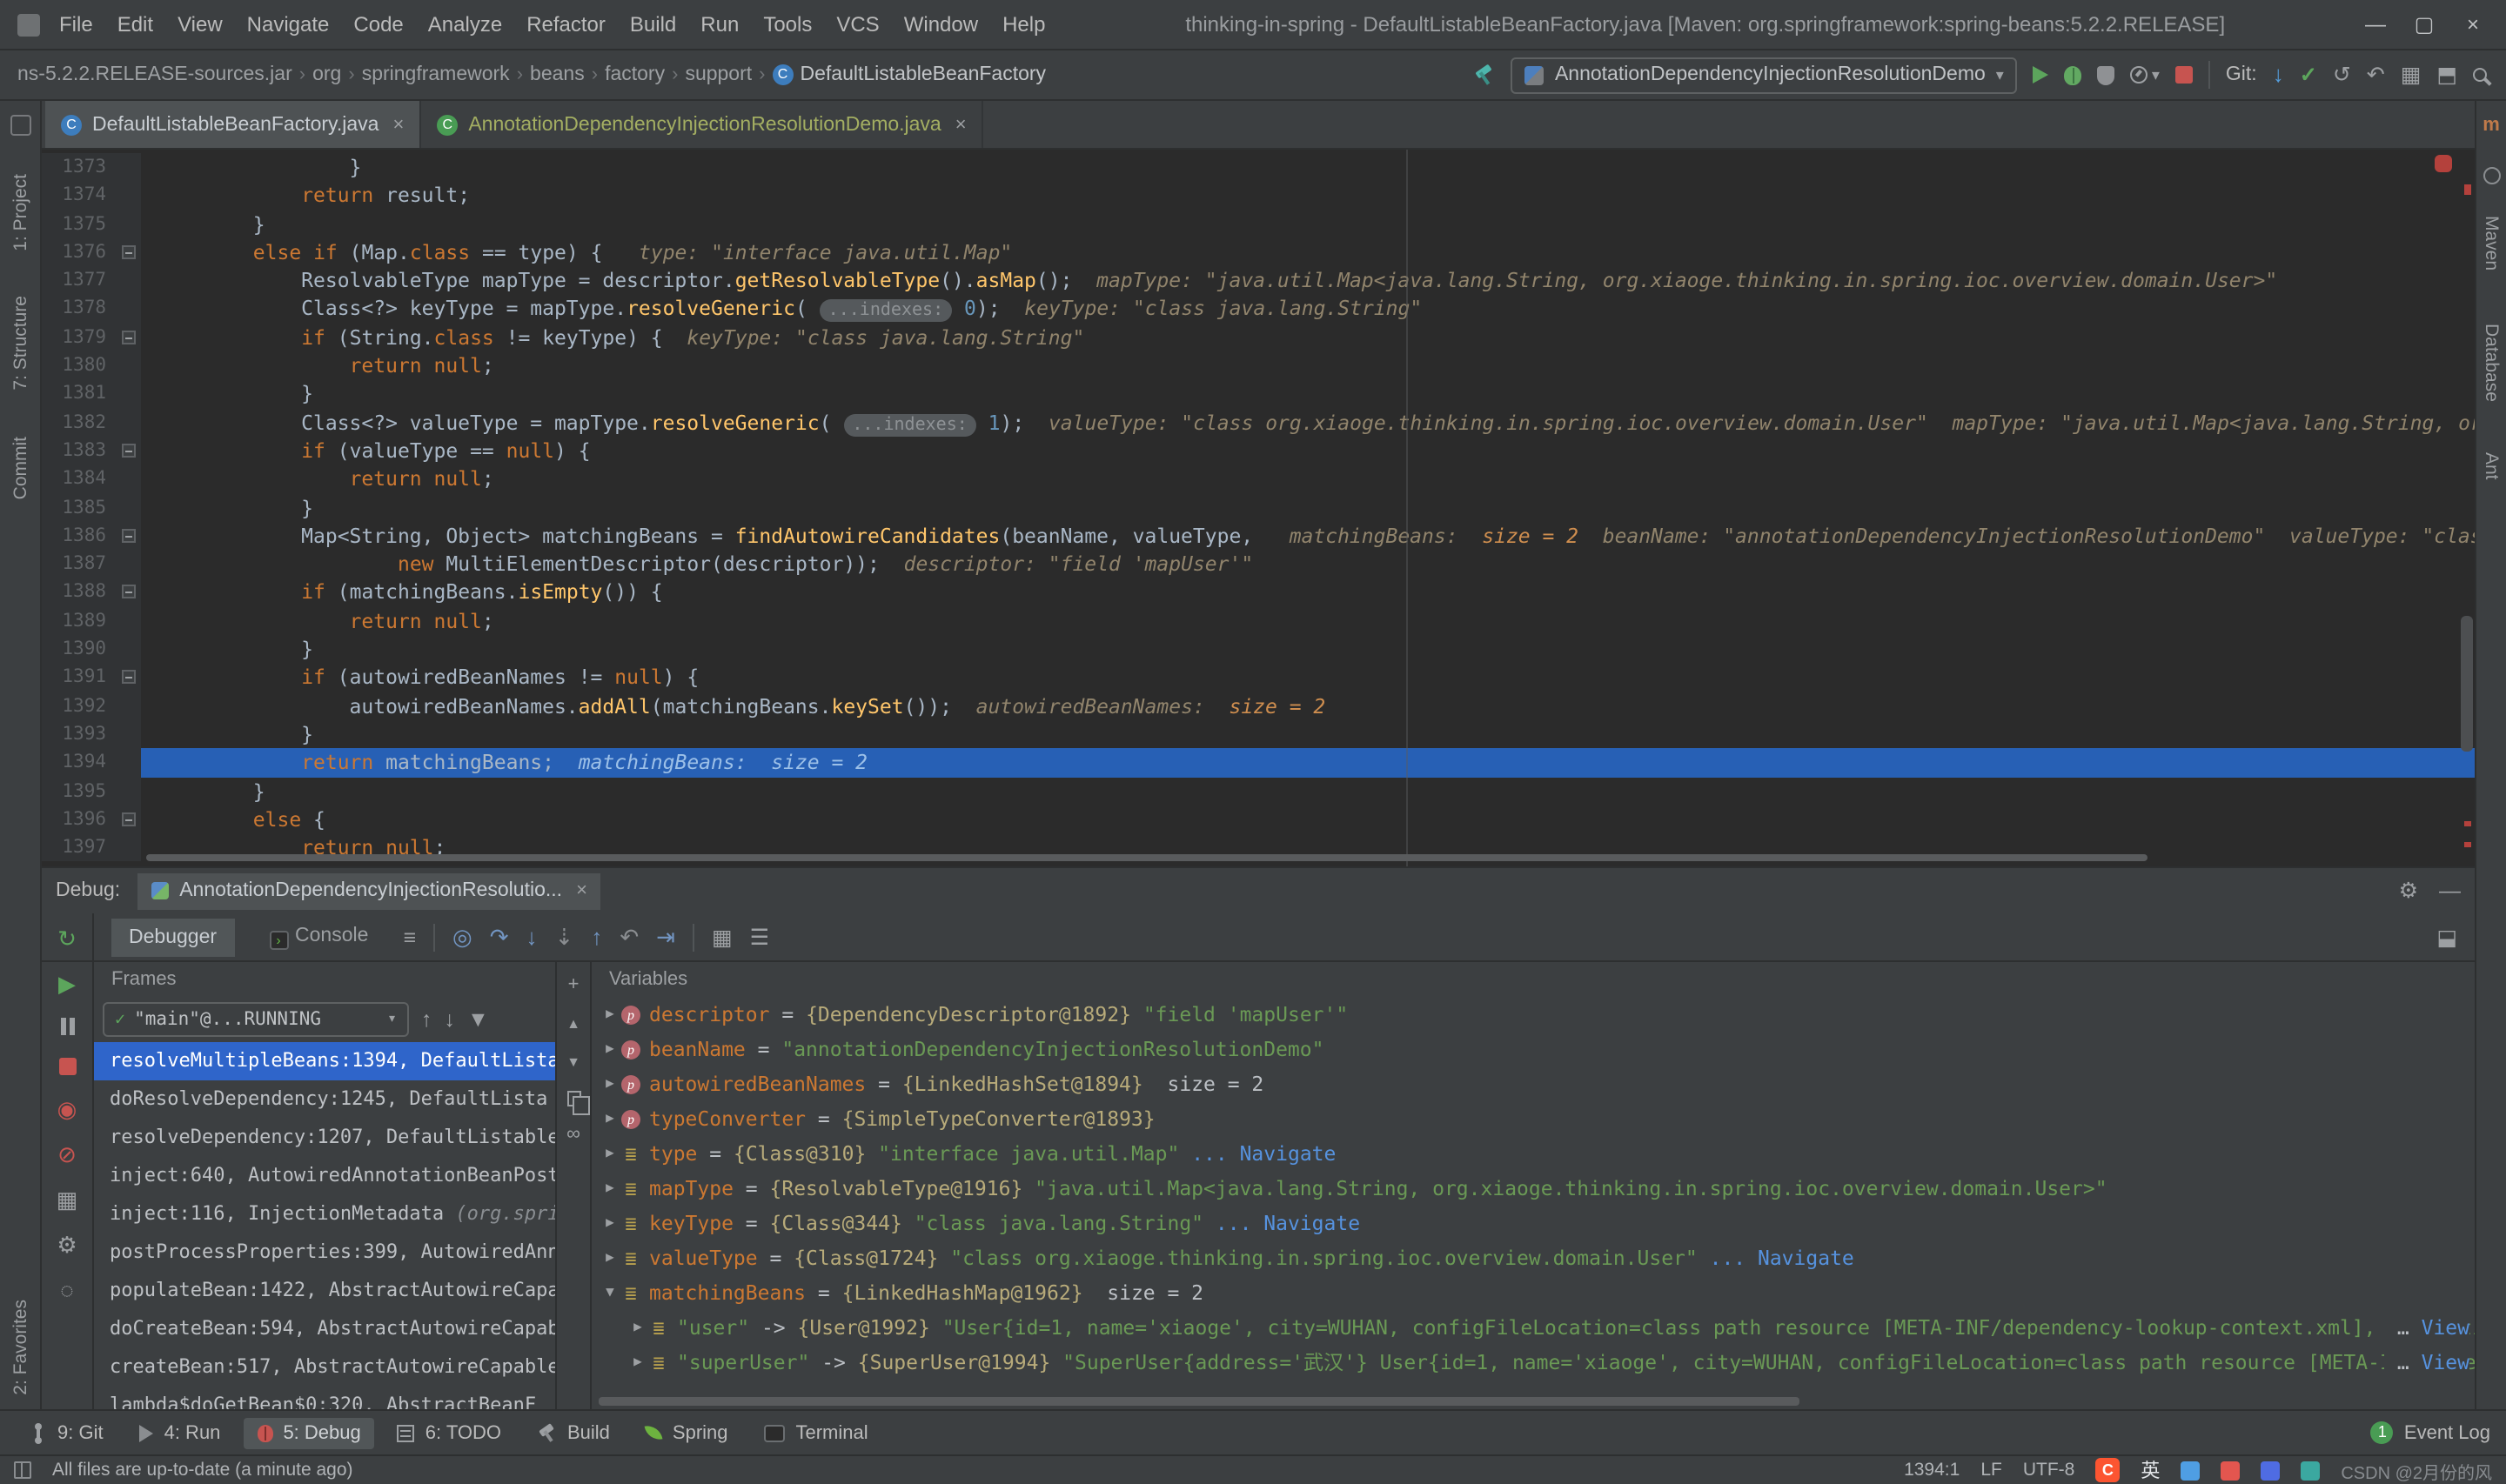 This screenshot has height=1484, width=2506. Describe the element at coordinates (67, 984) in the screenshot. I see `resume-icon: ▶` at that location.